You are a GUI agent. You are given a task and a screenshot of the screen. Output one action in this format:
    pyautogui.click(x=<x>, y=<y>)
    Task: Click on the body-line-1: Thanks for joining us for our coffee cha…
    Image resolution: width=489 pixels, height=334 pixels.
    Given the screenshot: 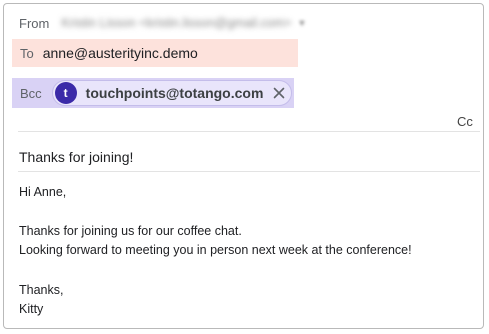 What is the action you would take?
    pyautogui.click(x=130, y=231)
    